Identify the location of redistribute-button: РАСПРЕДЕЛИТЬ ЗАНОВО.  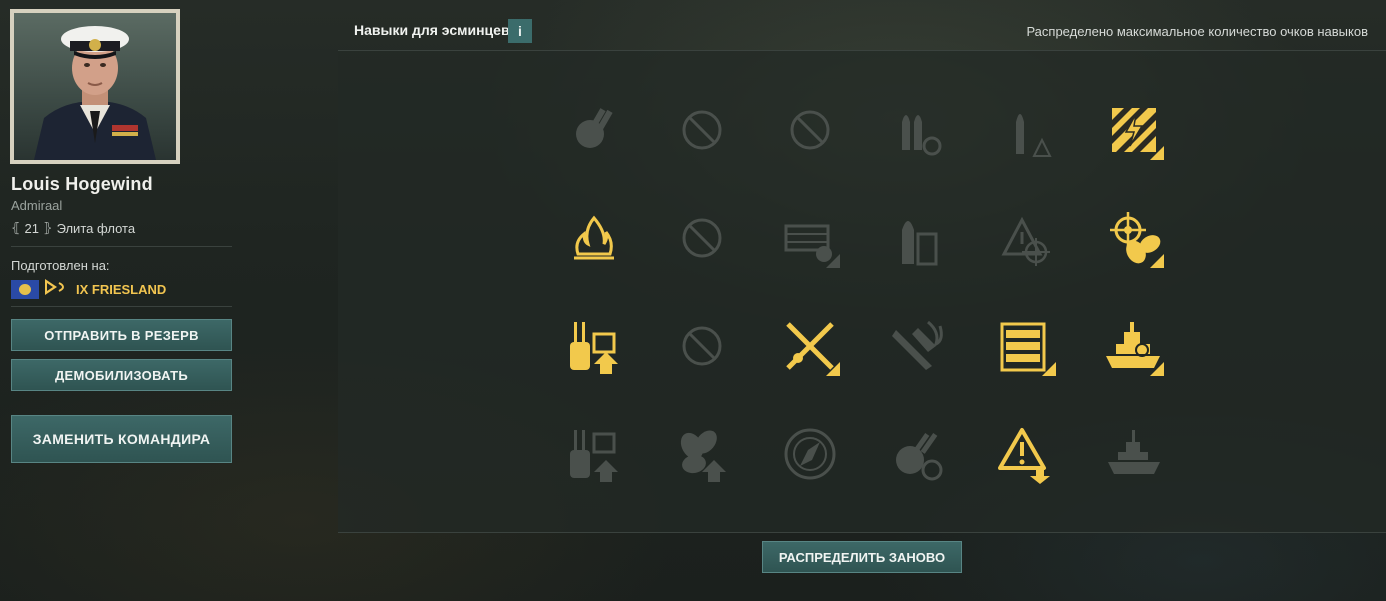
(862, 557).